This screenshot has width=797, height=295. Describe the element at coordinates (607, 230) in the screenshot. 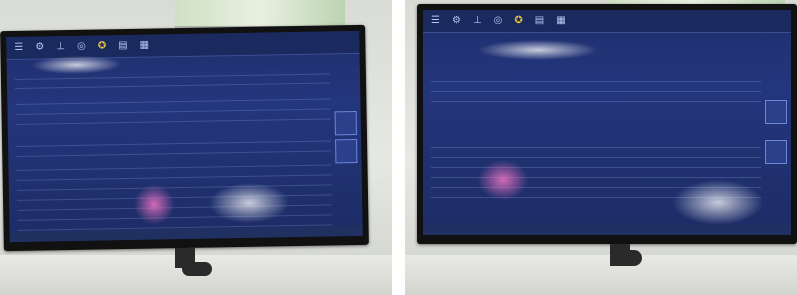

I see `taskbar` at that location.